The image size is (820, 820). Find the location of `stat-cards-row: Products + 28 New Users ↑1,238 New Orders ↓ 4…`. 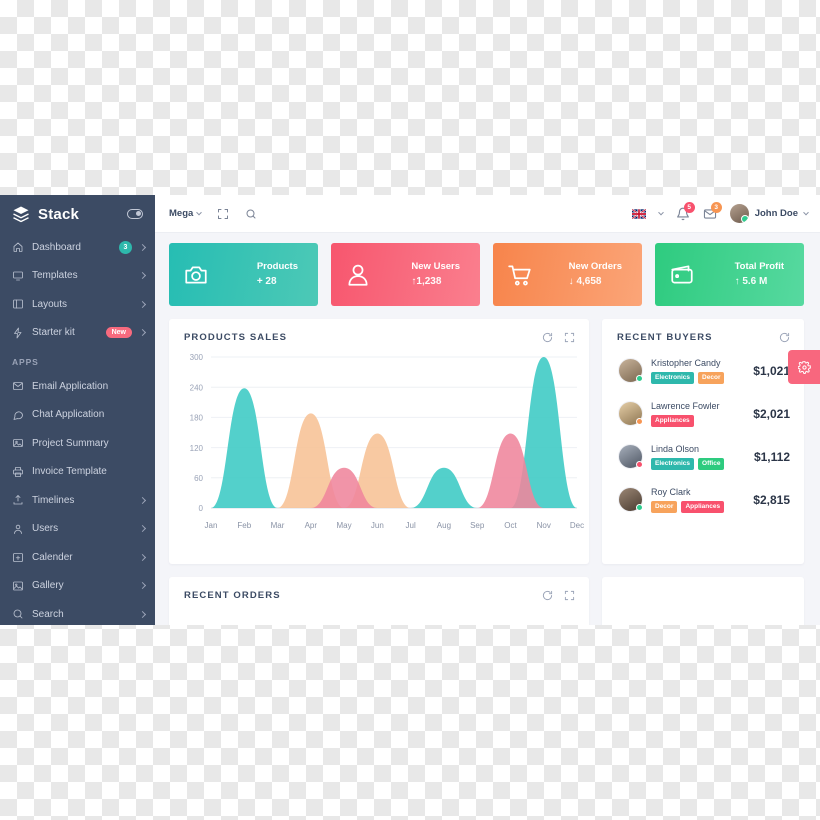

stat-cards-row: Products + 28 New Users ↑1,238 New Orders ↓ 4… is located at coordinates (486, 274).